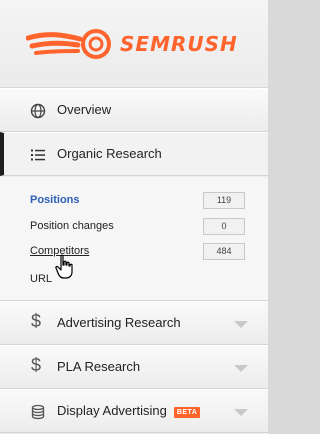  Describe the element at coordinates (134, 110) in the screenshot. I see `nav-overview: Overview` at that location.